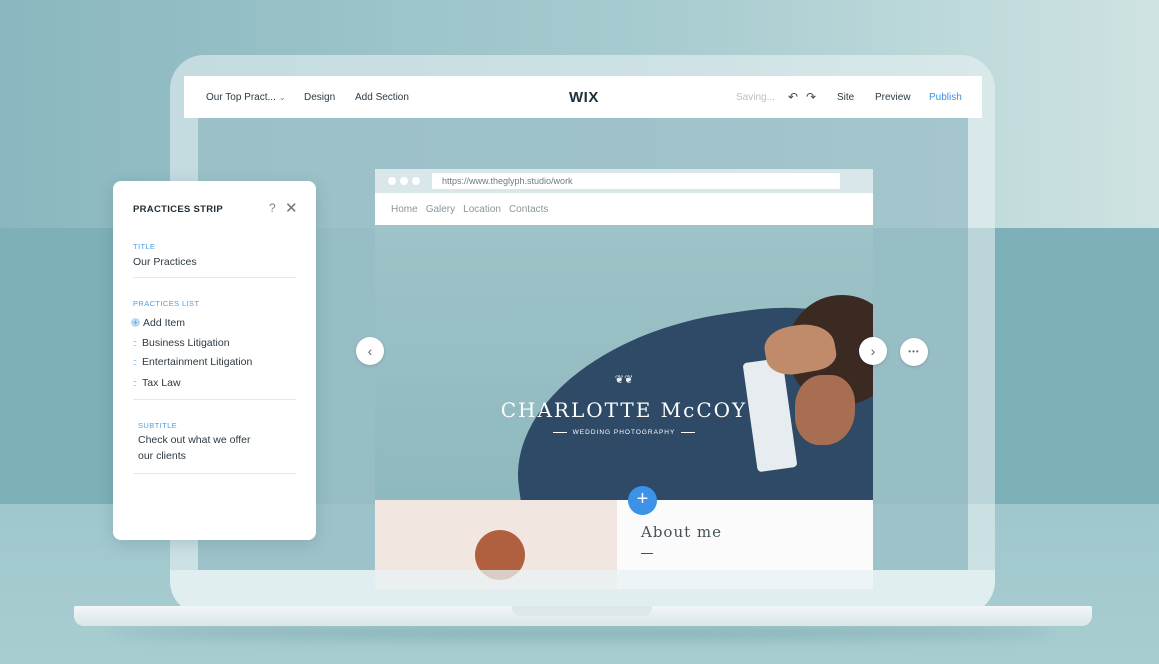 The height and width of the screenshot is (664, 1159). What do you see at coordinates (582, 611) in the screenshot?
I see `laptop-notch` at bounding box center [582, 611].